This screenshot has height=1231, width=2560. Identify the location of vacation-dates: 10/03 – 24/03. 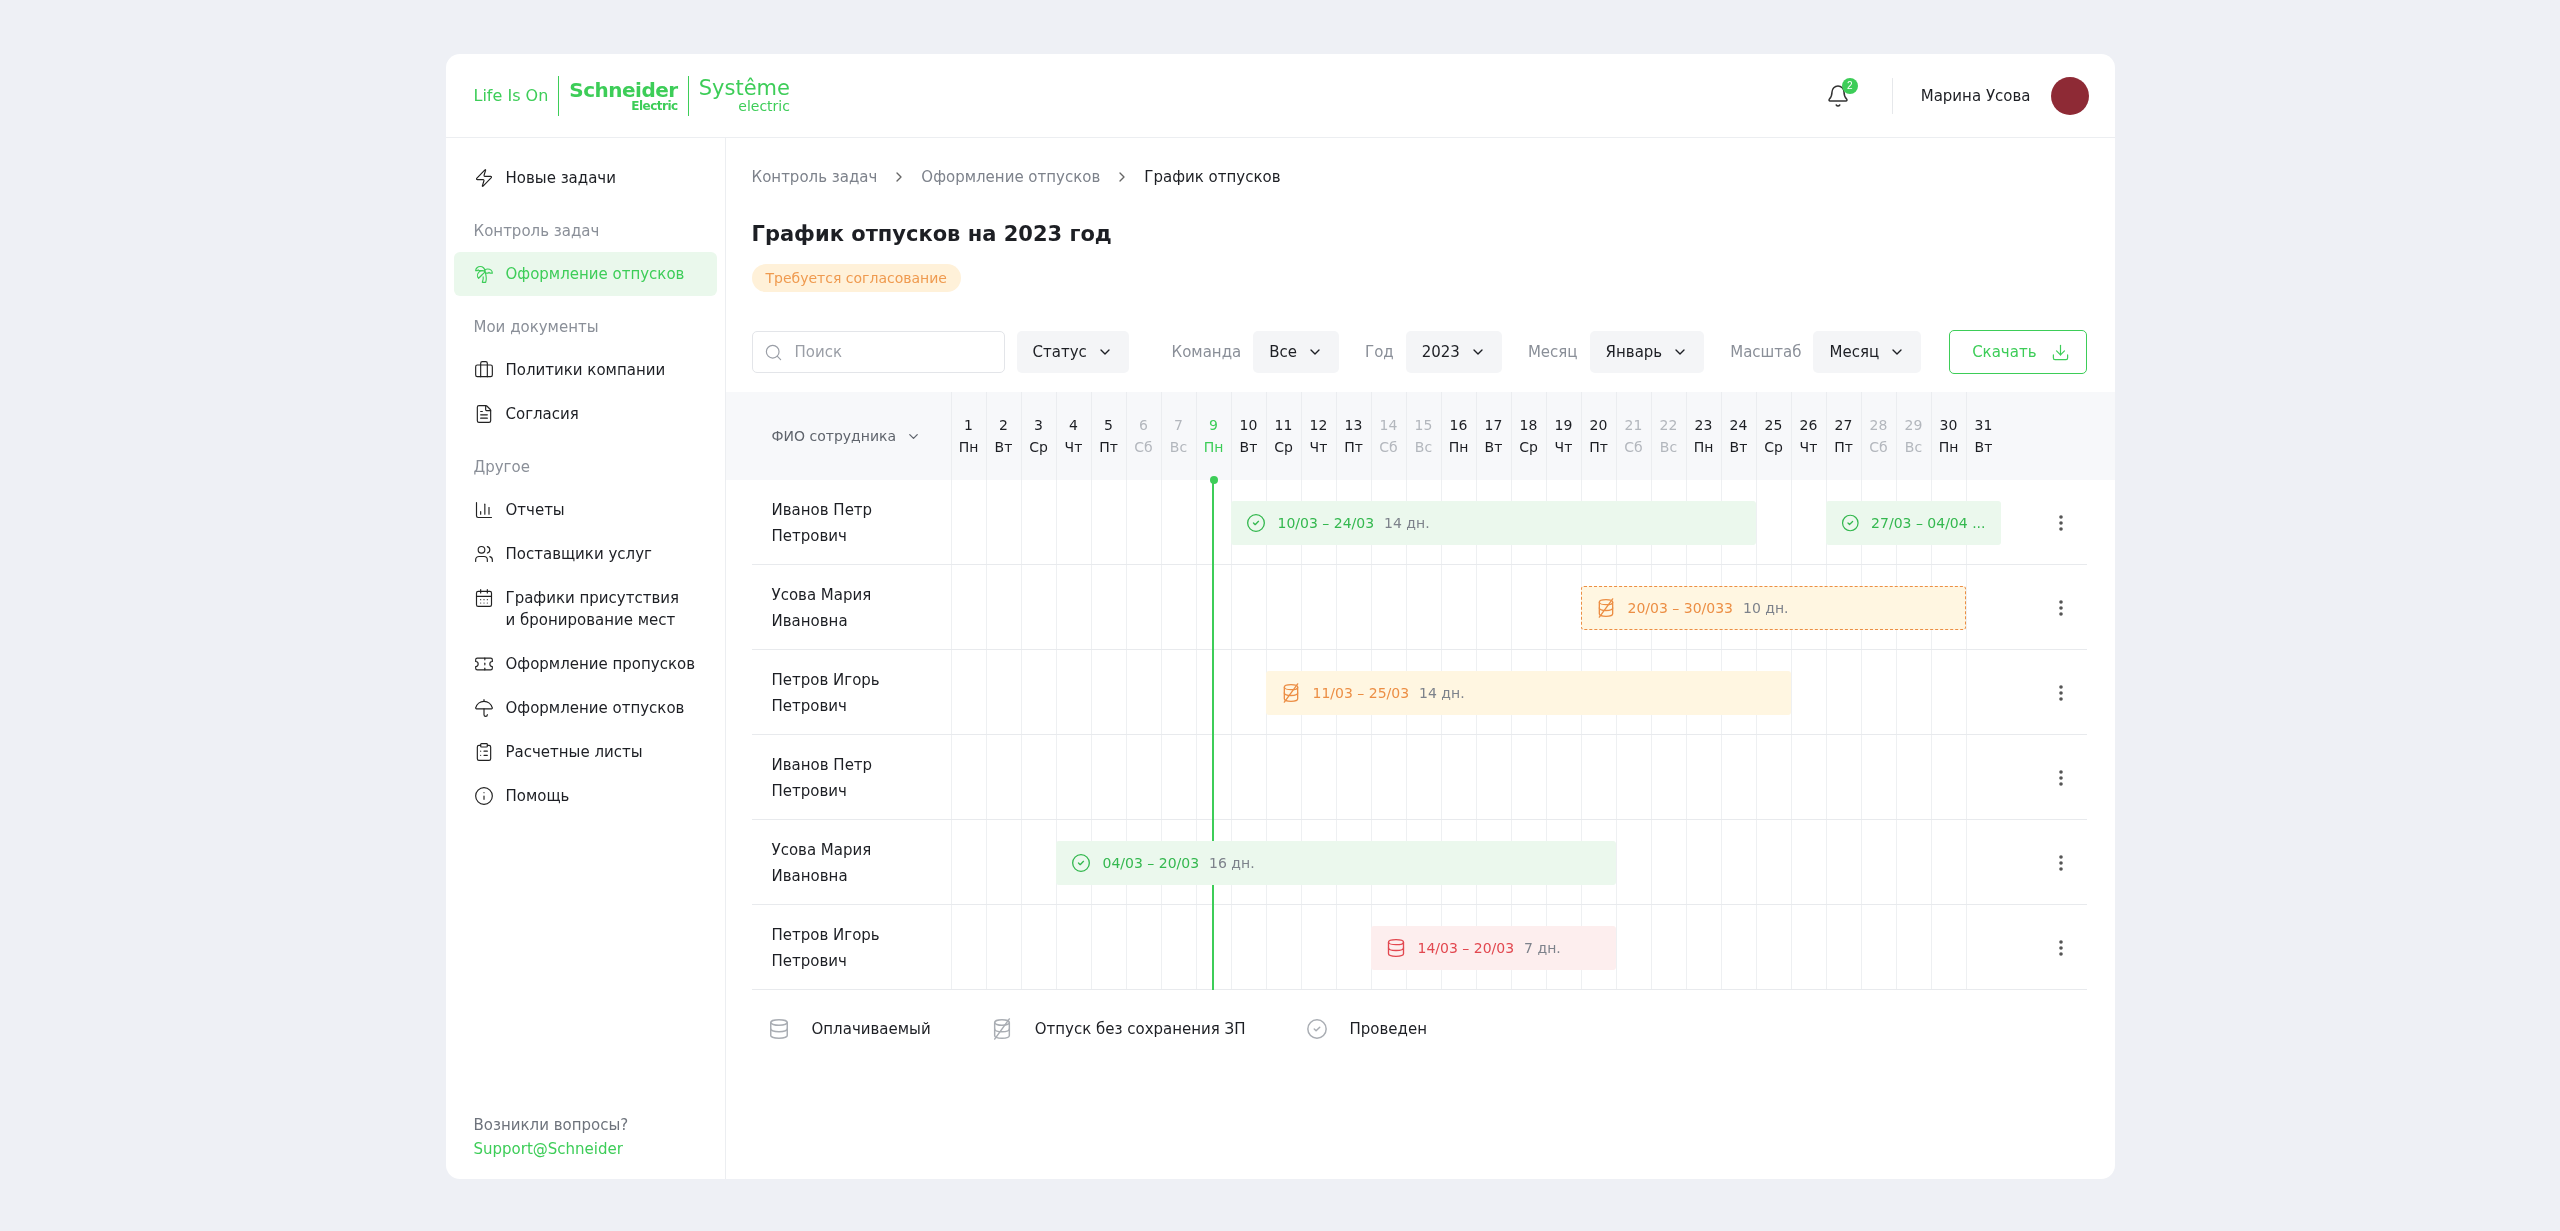
(1326, 522).